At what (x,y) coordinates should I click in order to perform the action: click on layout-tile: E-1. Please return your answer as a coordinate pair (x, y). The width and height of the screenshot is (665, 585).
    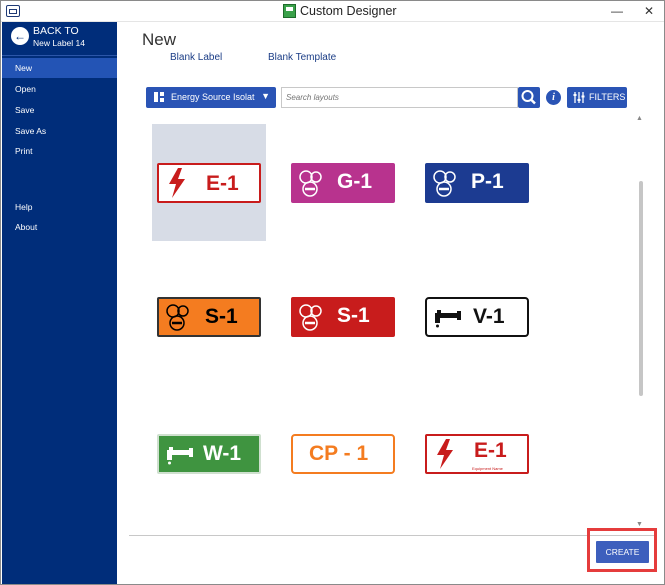
    Looking at the image, I should click on (209, 182).